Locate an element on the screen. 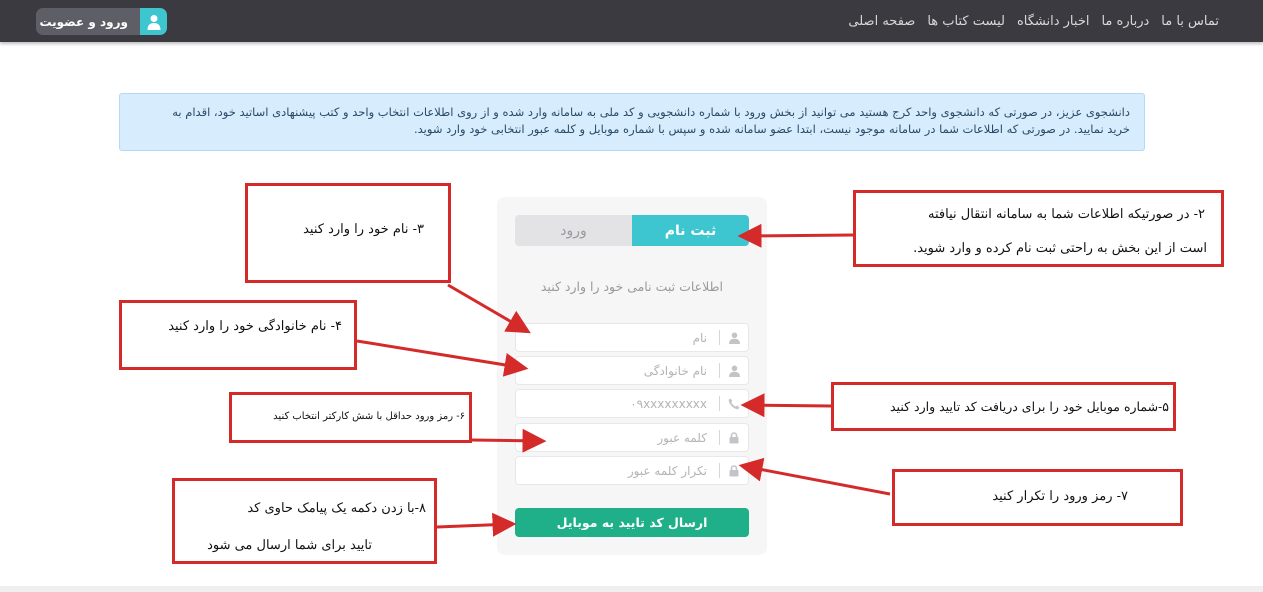 The height and width of the screenshot is (592, 1263). password-input is located at coordinates (617, 437).